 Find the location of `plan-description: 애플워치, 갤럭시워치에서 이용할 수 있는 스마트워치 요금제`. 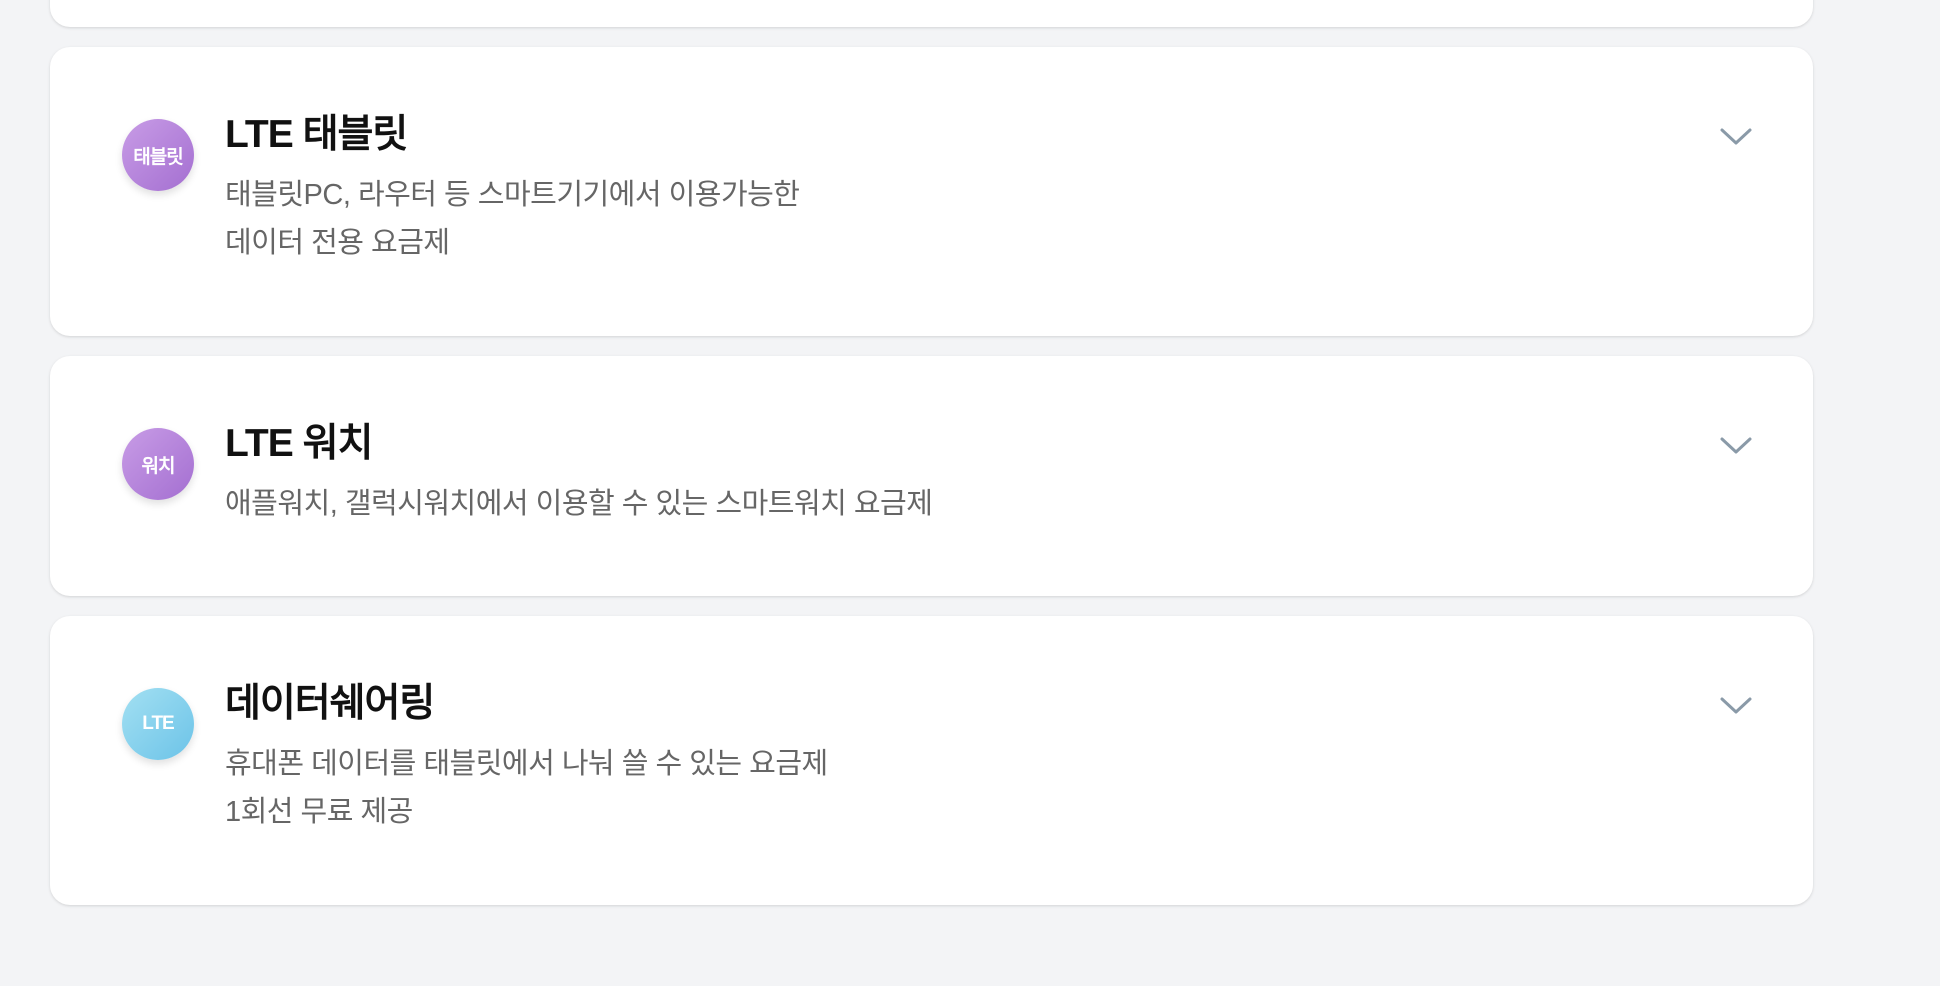

plan-description: 애플워치, 갤럭시워치에서 이용할 수 있는 스마트워치 요금제 is located at coordinates (959, 504).